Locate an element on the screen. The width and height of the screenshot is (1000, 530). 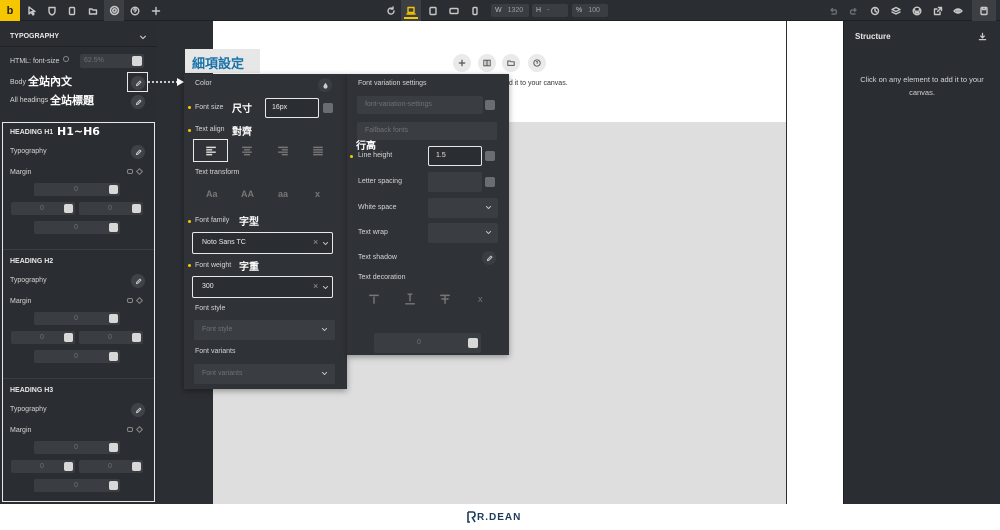
line-height-input: 1.5 is located at coordinates (455, 156).